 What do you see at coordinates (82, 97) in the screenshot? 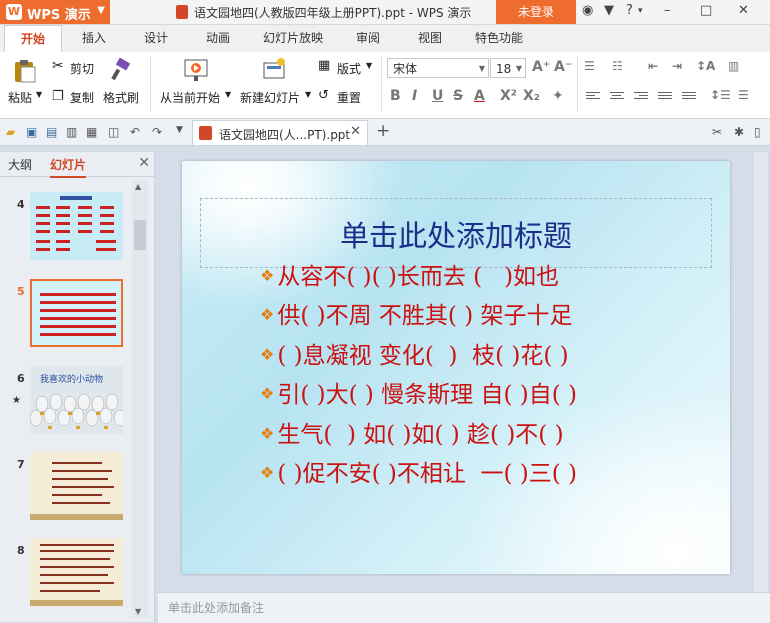
I see `copy-button: 复制` at bounding box center [82, 97].